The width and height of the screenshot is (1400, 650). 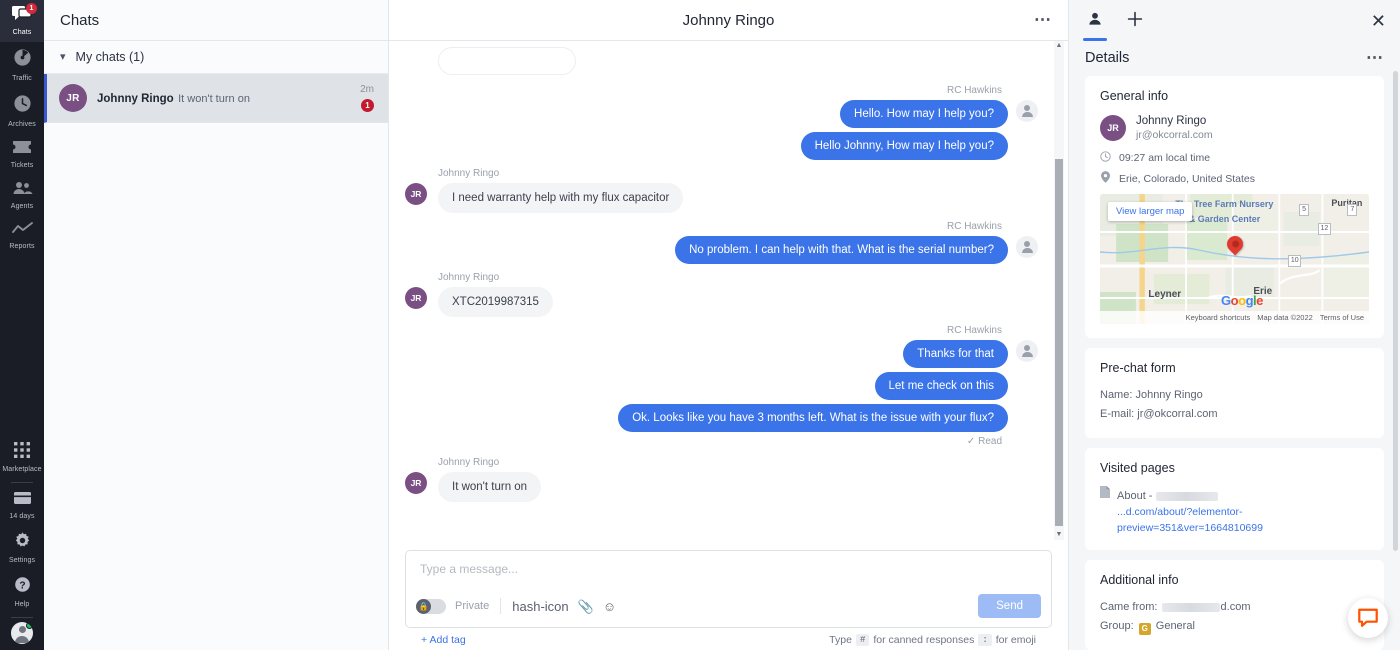 I want to click on hint-prefix: Type, so click(x=840, y=640).